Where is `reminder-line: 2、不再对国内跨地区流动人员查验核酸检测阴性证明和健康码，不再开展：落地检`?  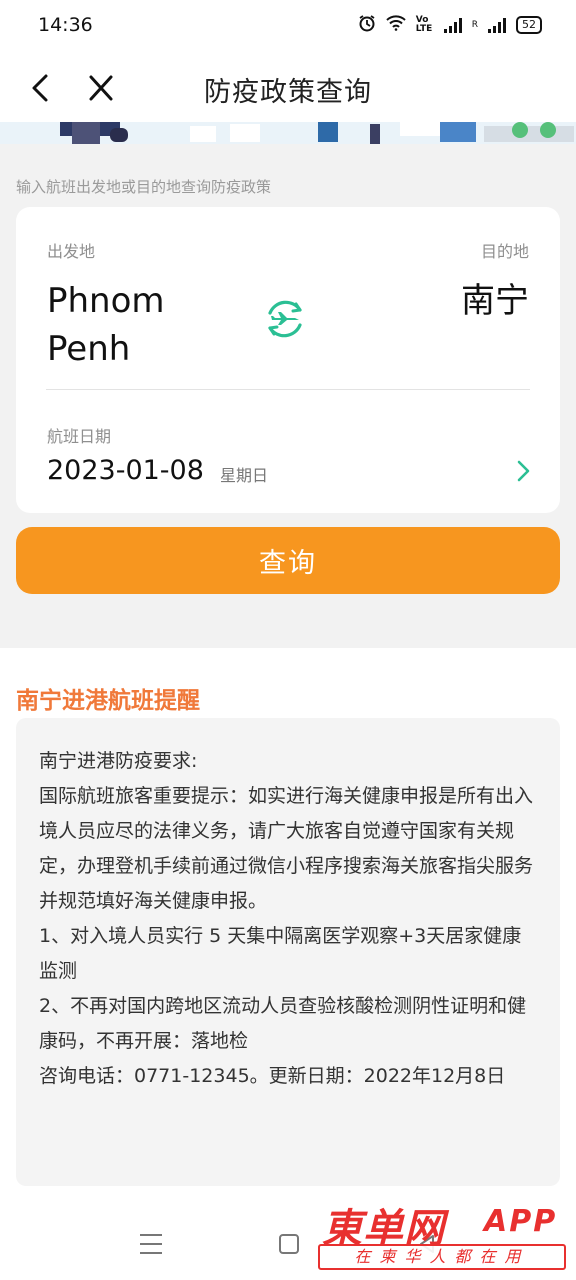 reminder-line: 2、不再对国内跨地区流动人员查验核酸检测阴性证明和健康码，不再开展：落地检 is located at coordinates (283, 1023).